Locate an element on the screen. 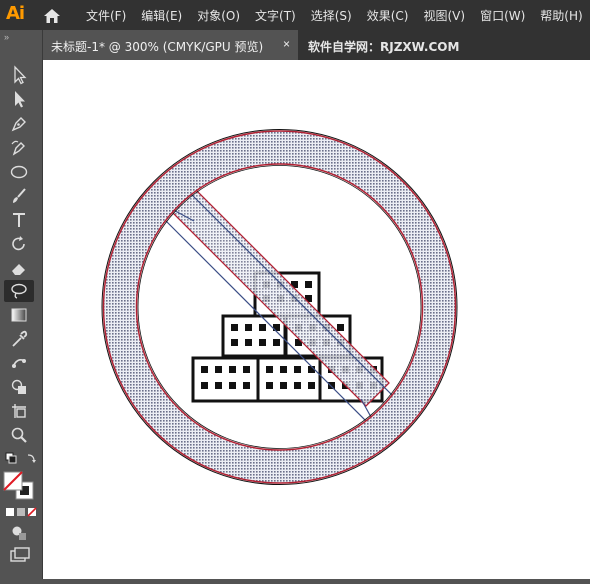  shape-builder-icon is located at coordinates (18, 386).